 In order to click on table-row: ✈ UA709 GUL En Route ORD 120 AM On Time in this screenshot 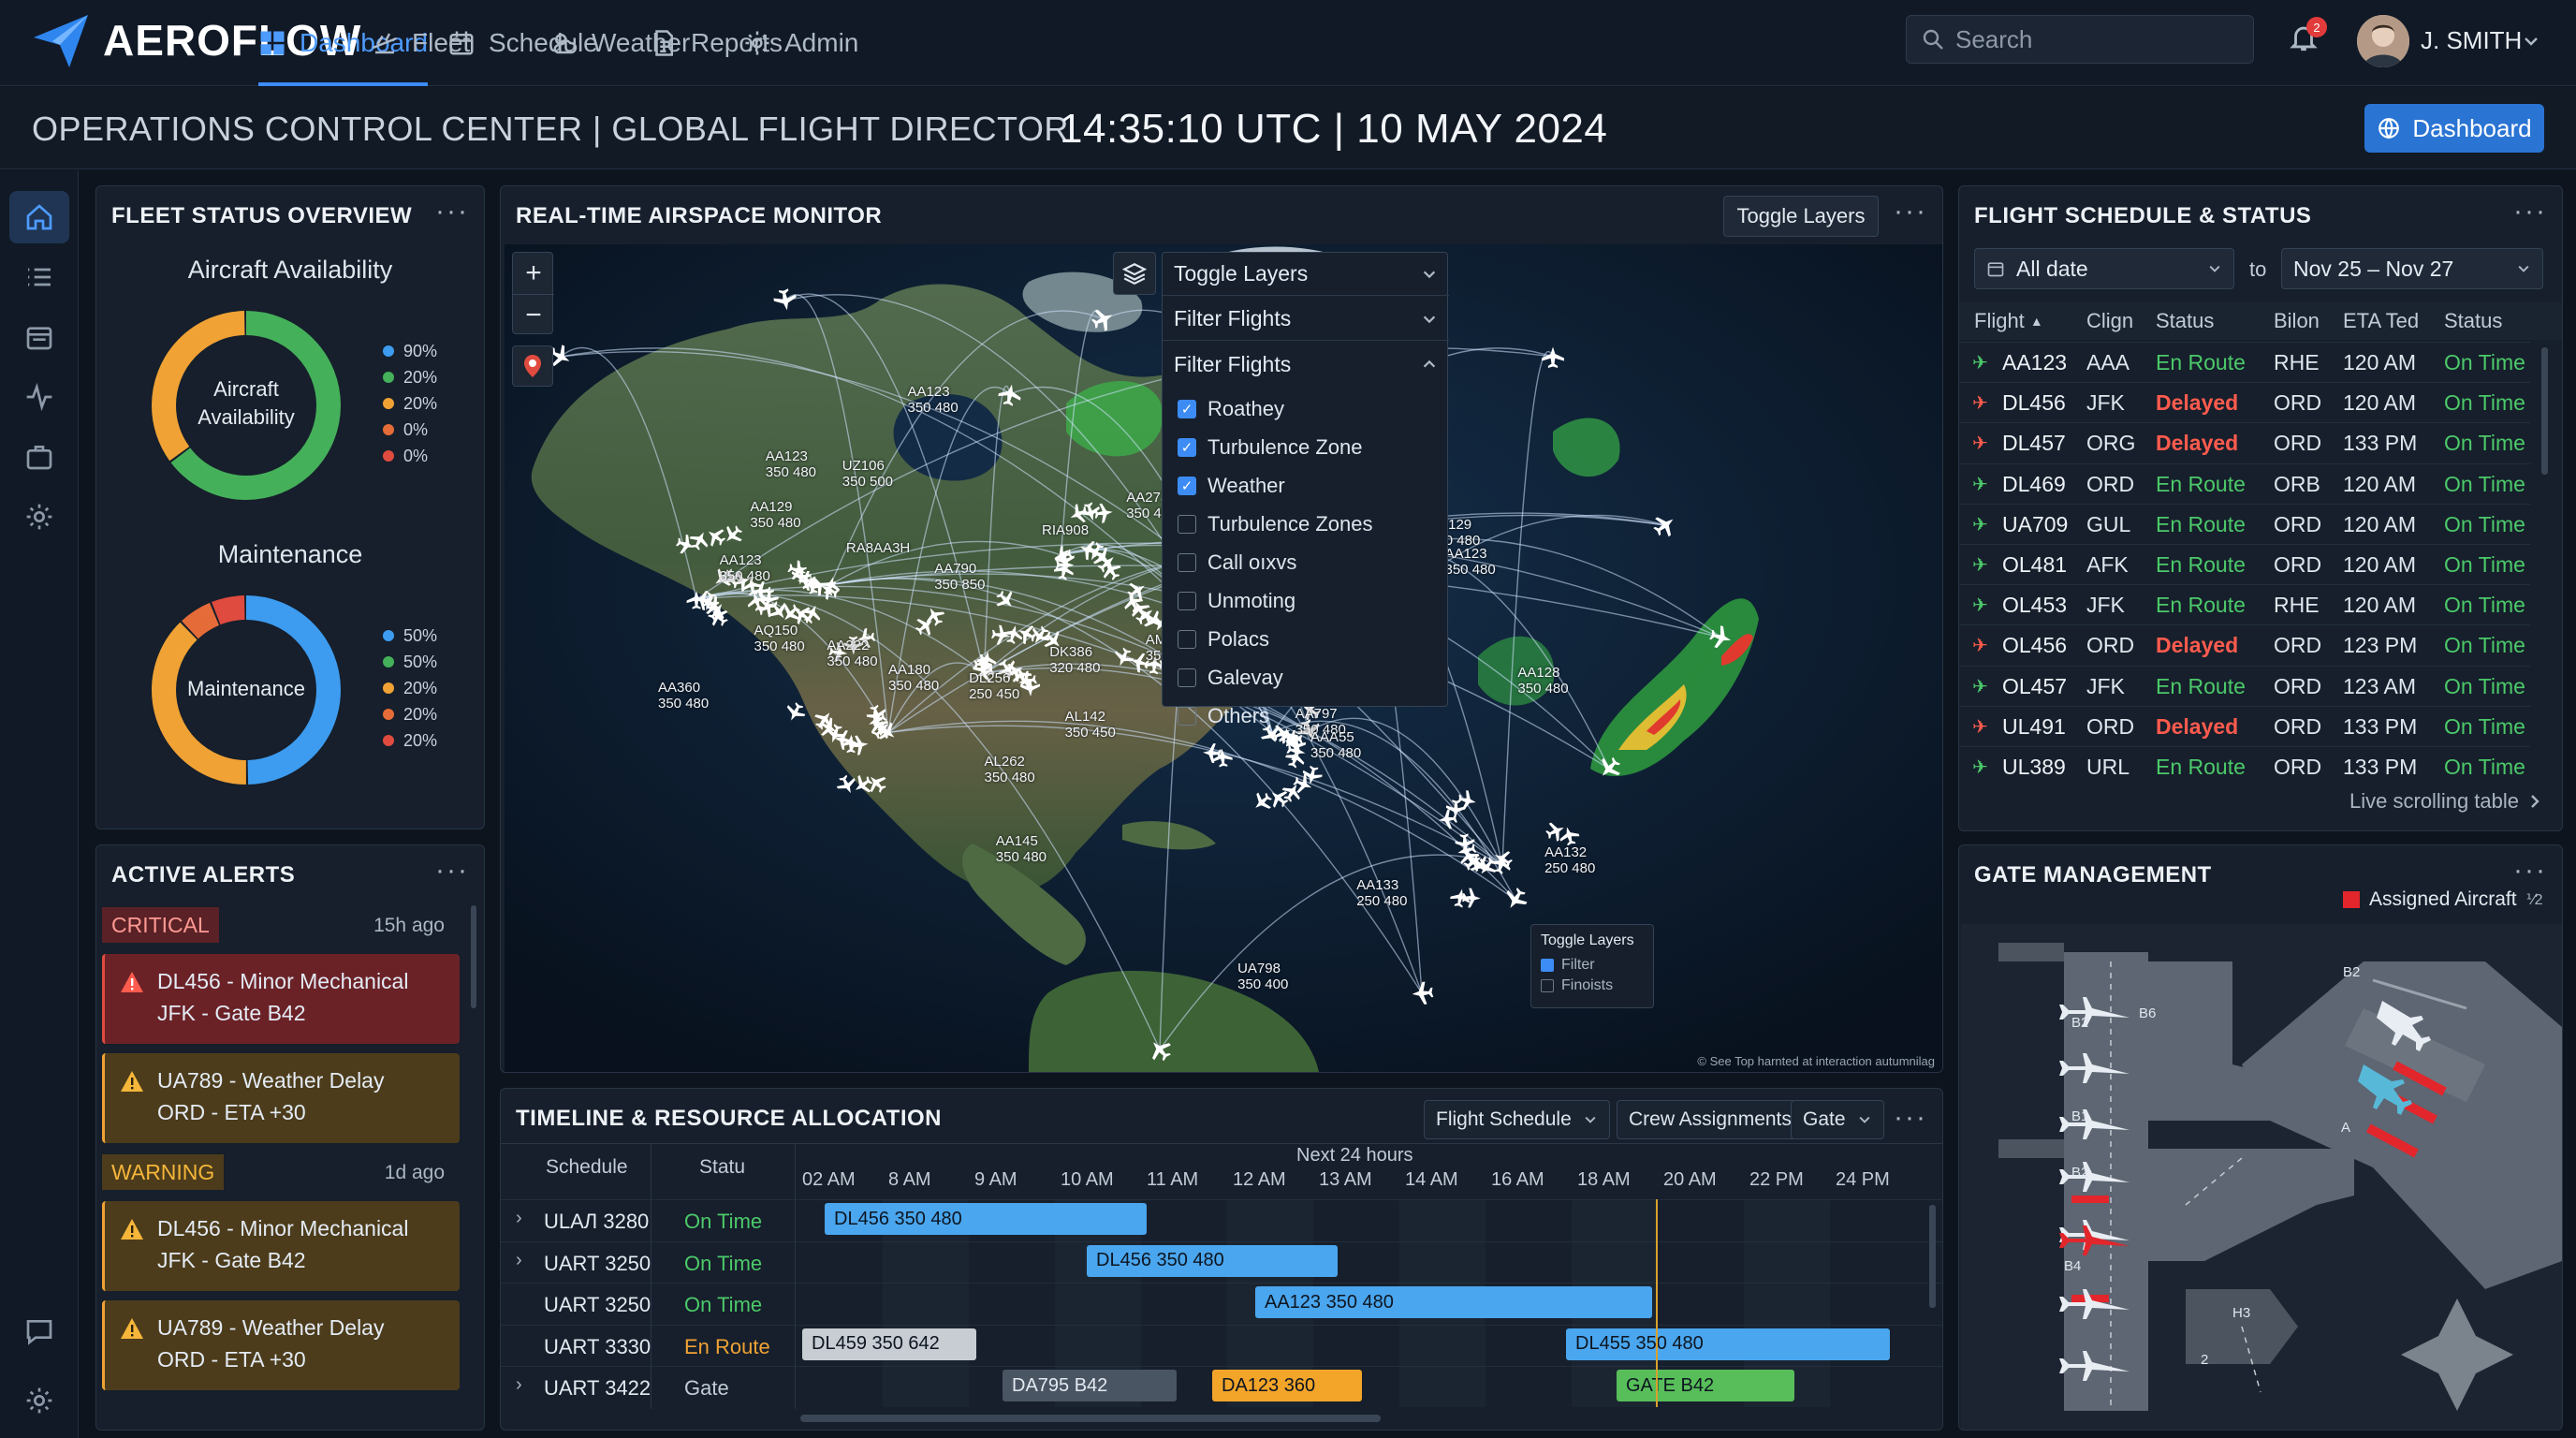, I will do `click(2244, 523)`.